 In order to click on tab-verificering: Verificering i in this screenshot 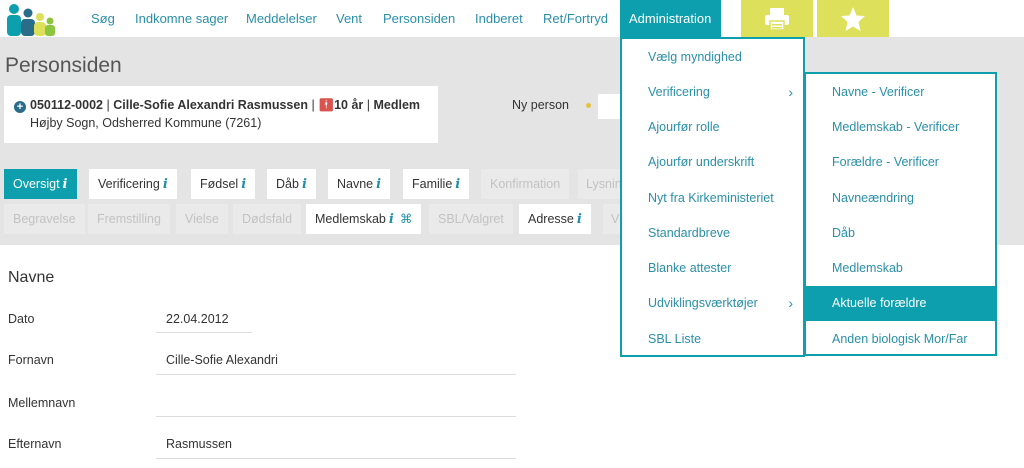, I will do `click(133, 184)`.